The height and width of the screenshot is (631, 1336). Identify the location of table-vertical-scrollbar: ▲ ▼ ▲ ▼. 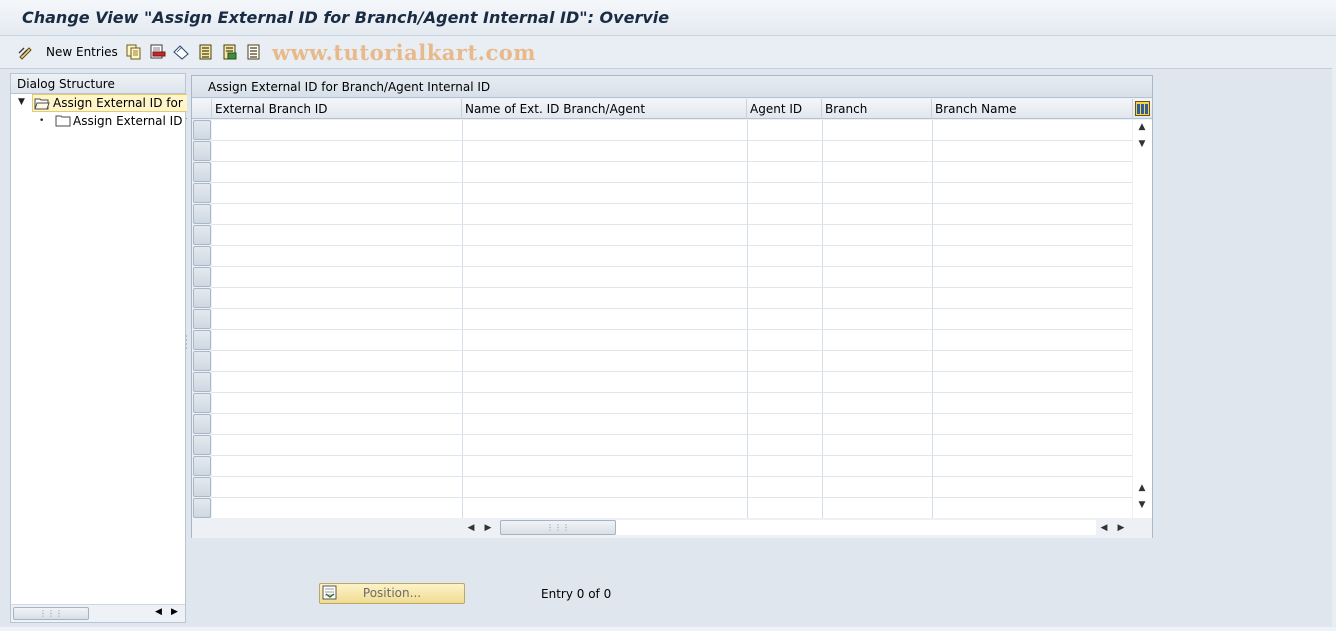
(1142, 319).